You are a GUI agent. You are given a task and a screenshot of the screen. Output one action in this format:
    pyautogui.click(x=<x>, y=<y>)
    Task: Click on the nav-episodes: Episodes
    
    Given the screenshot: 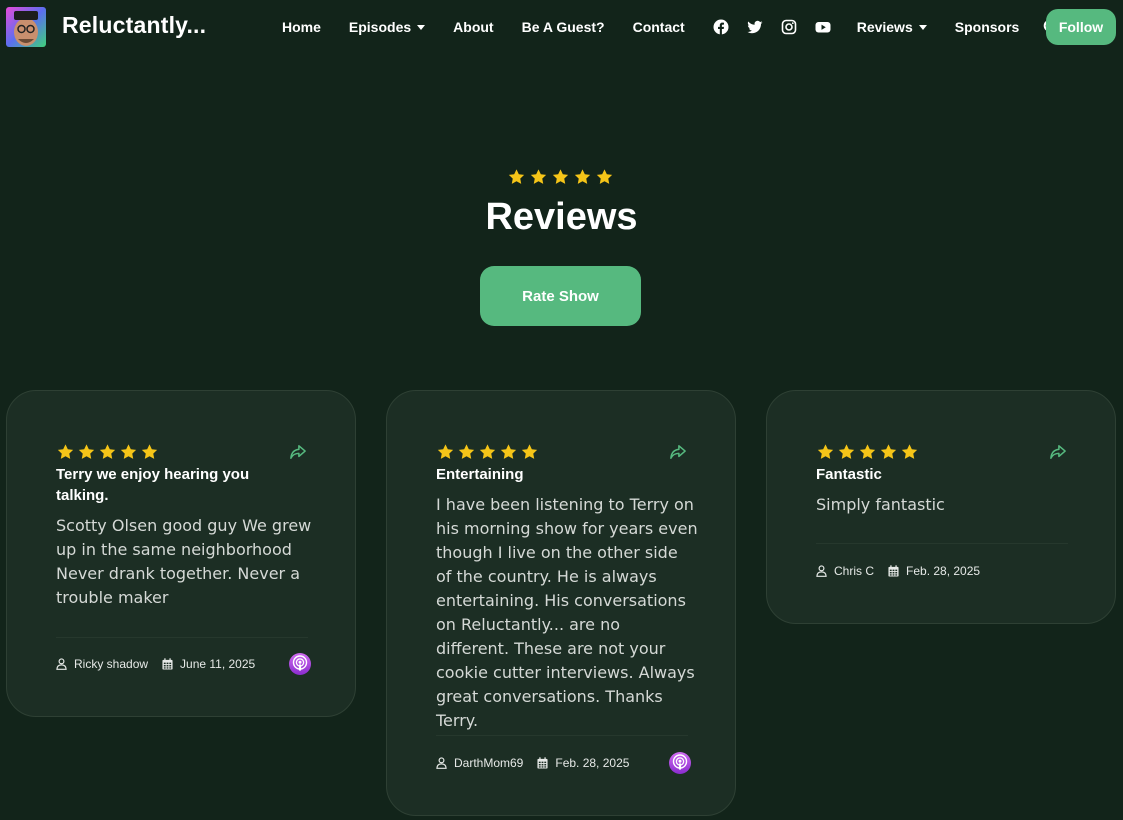 What is the action you would take?
    pyautogui.click(x=387, y=27)
    